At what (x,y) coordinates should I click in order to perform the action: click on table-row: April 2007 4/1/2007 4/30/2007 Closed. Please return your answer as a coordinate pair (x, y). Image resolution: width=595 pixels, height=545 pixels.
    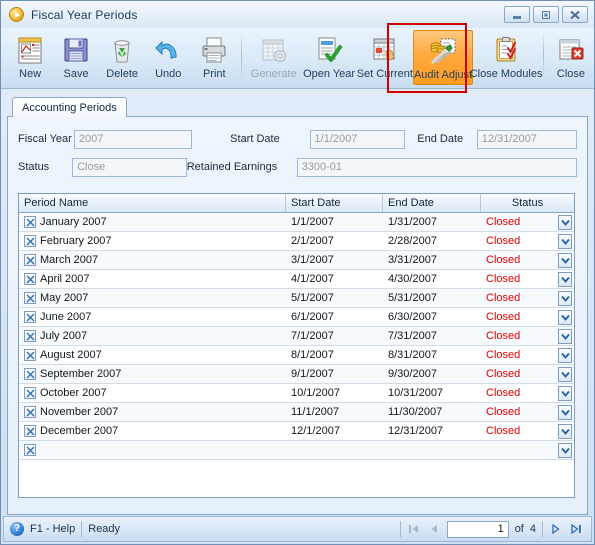
    Looking at the image, I should click on (296, 279).